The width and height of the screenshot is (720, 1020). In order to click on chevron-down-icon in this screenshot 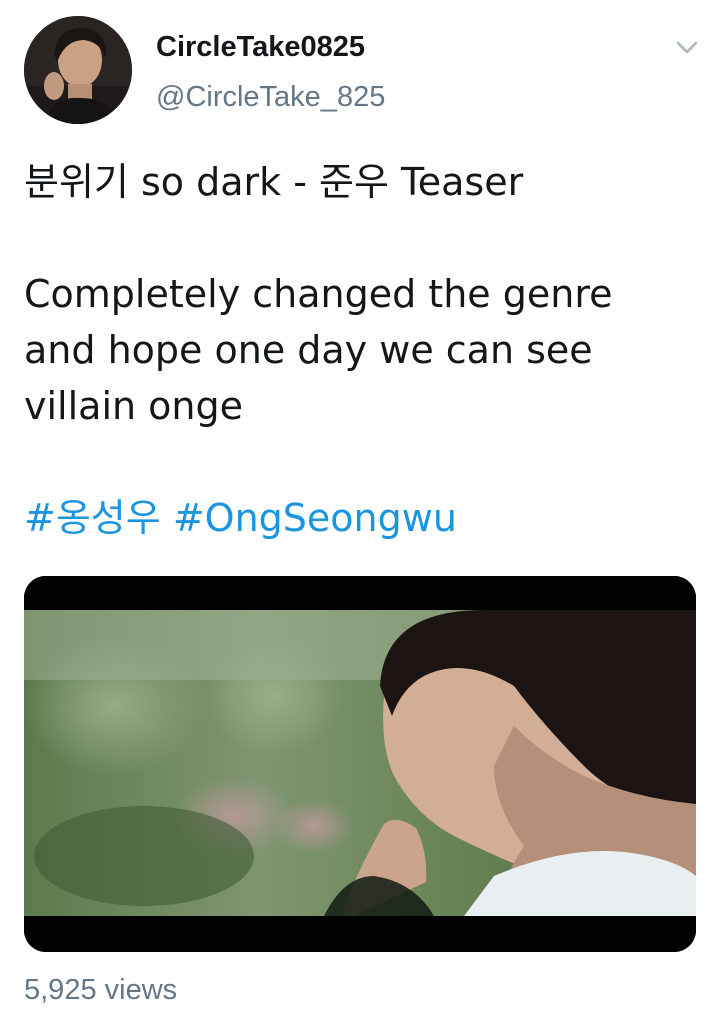, I will do `click(687, 47)`.